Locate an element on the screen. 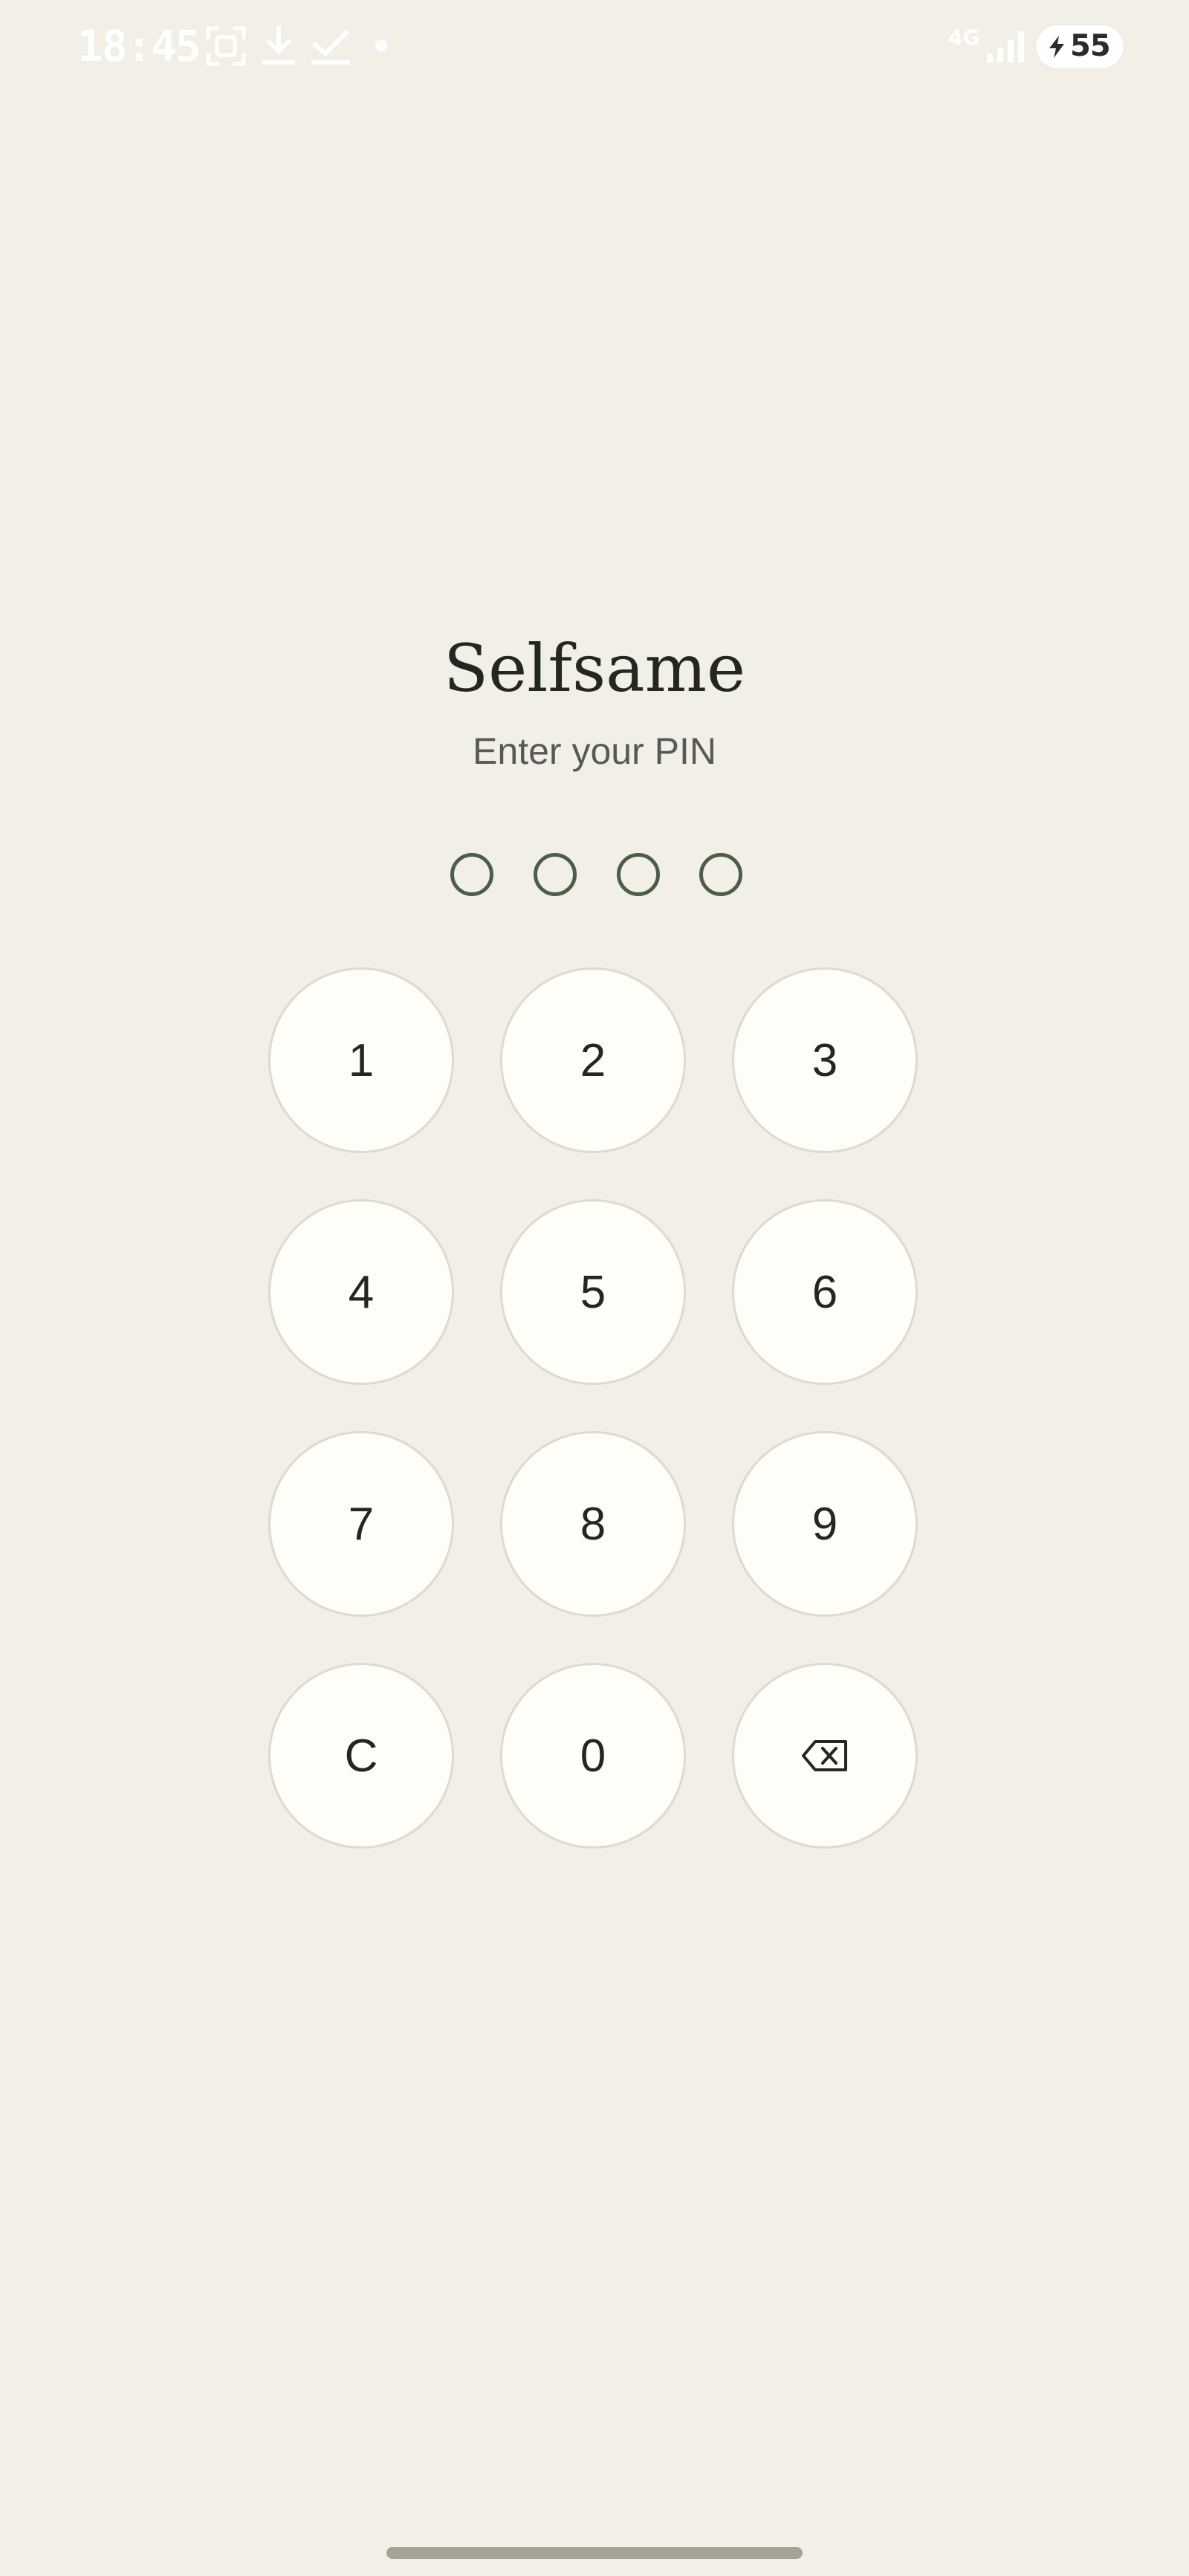  key-5: 5 is located at coordinates (593, 1292).